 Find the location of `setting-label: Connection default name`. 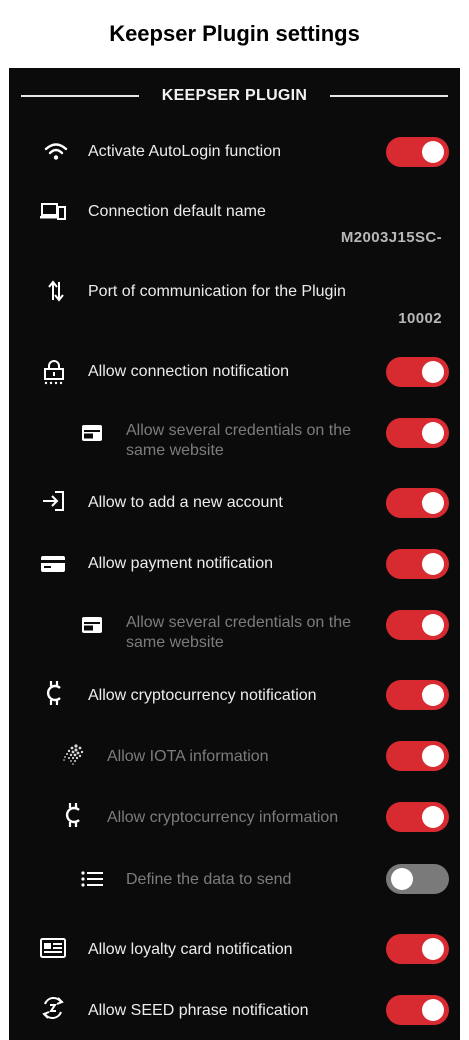

setting-label: Connection default name is located at coordinates (177, 211).